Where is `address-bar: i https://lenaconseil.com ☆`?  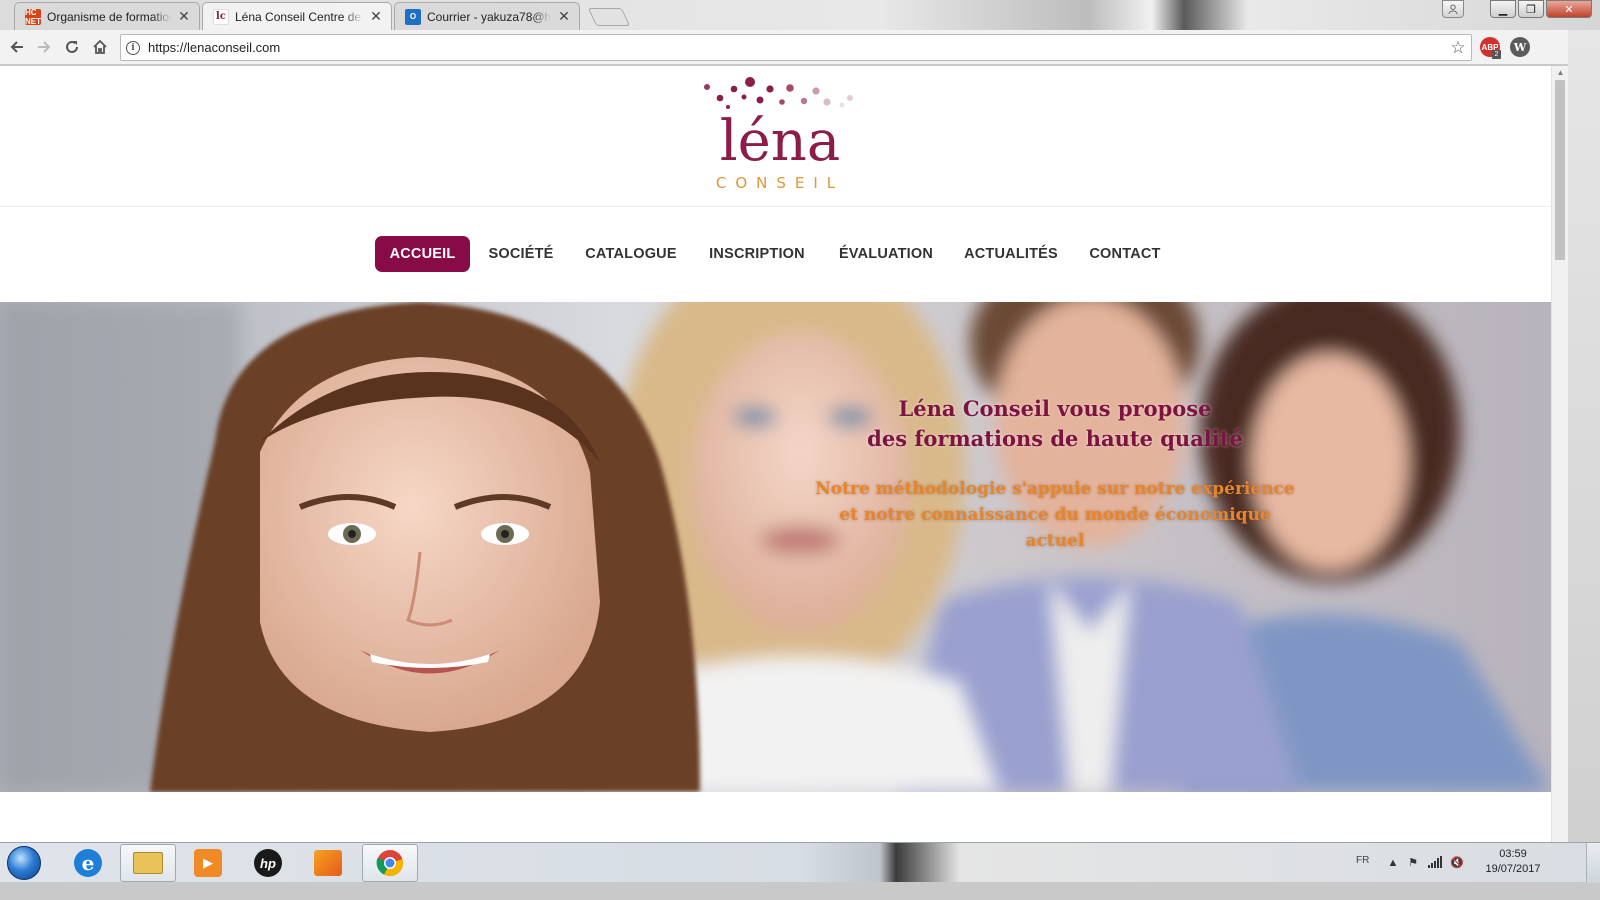 address-bar: i https://lenaconseil.com ☆ is located at coordinates (796, 47).